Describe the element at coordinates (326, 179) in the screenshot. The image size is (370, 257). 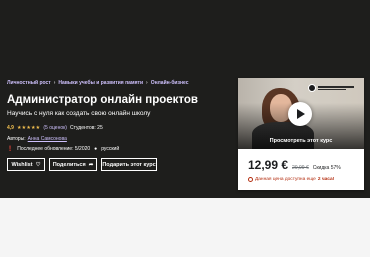
I see `countdown-time: 2 часа!` at that location.